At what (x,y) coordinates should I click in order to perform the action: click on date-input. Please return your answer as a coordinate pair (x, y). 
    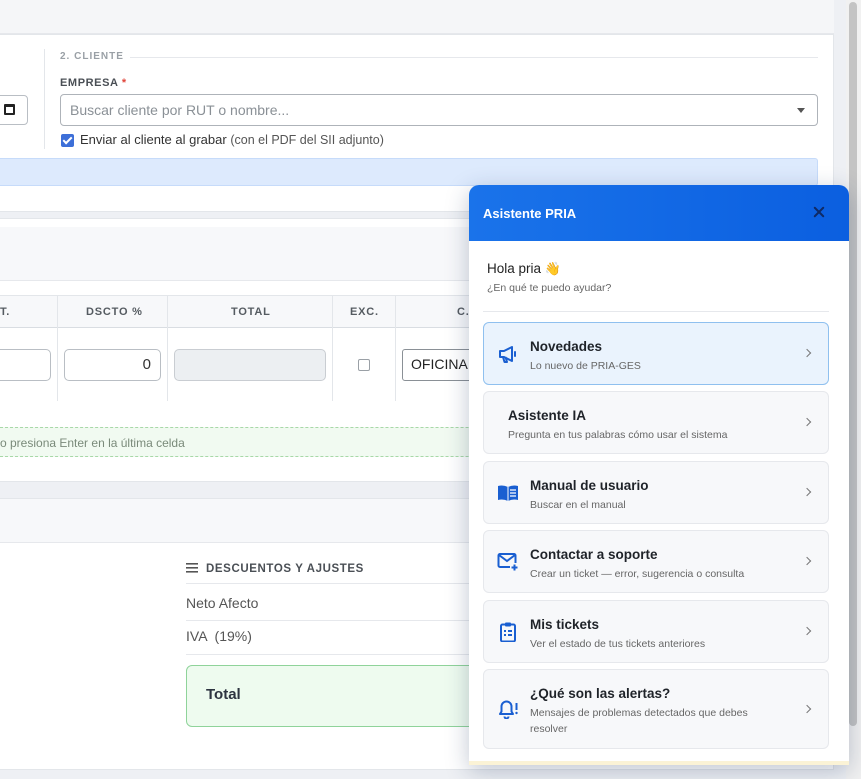
    Looking at the image, I should click on (14, 110).